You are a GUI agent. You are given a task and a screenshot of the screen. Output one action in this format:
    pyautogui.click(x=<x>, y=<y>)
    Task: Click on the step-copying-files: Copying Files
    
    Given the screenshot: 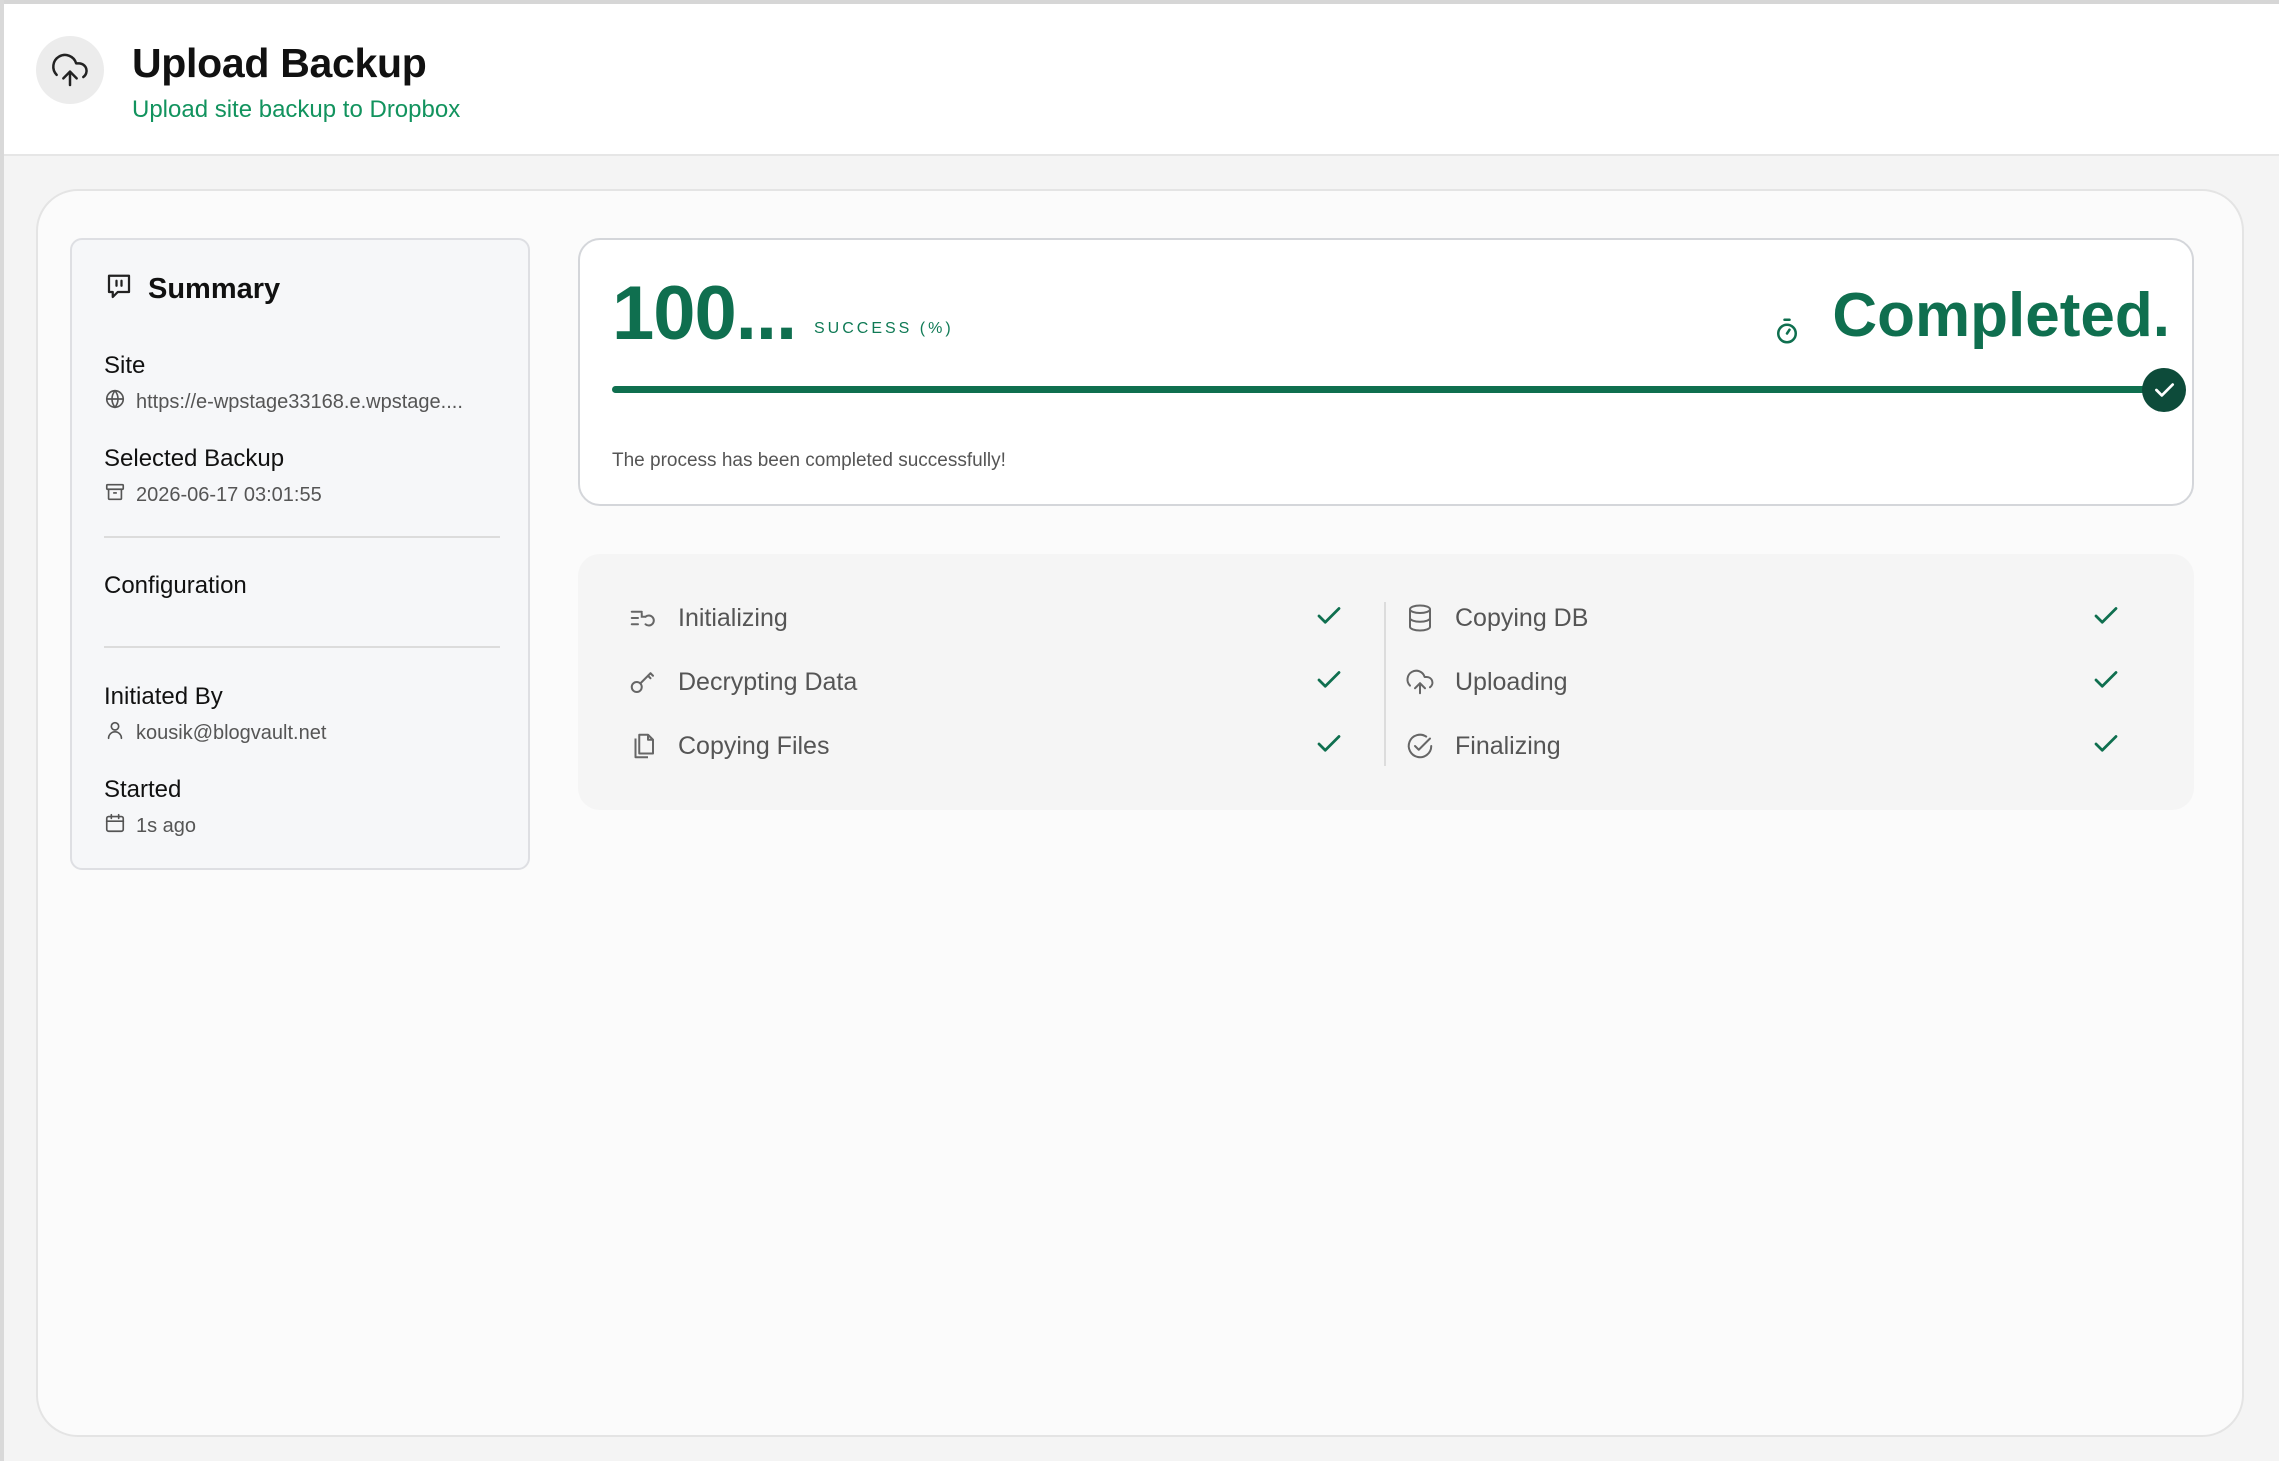 What is the action you would take?
    pyautogui.click(x=988, y=746)
    